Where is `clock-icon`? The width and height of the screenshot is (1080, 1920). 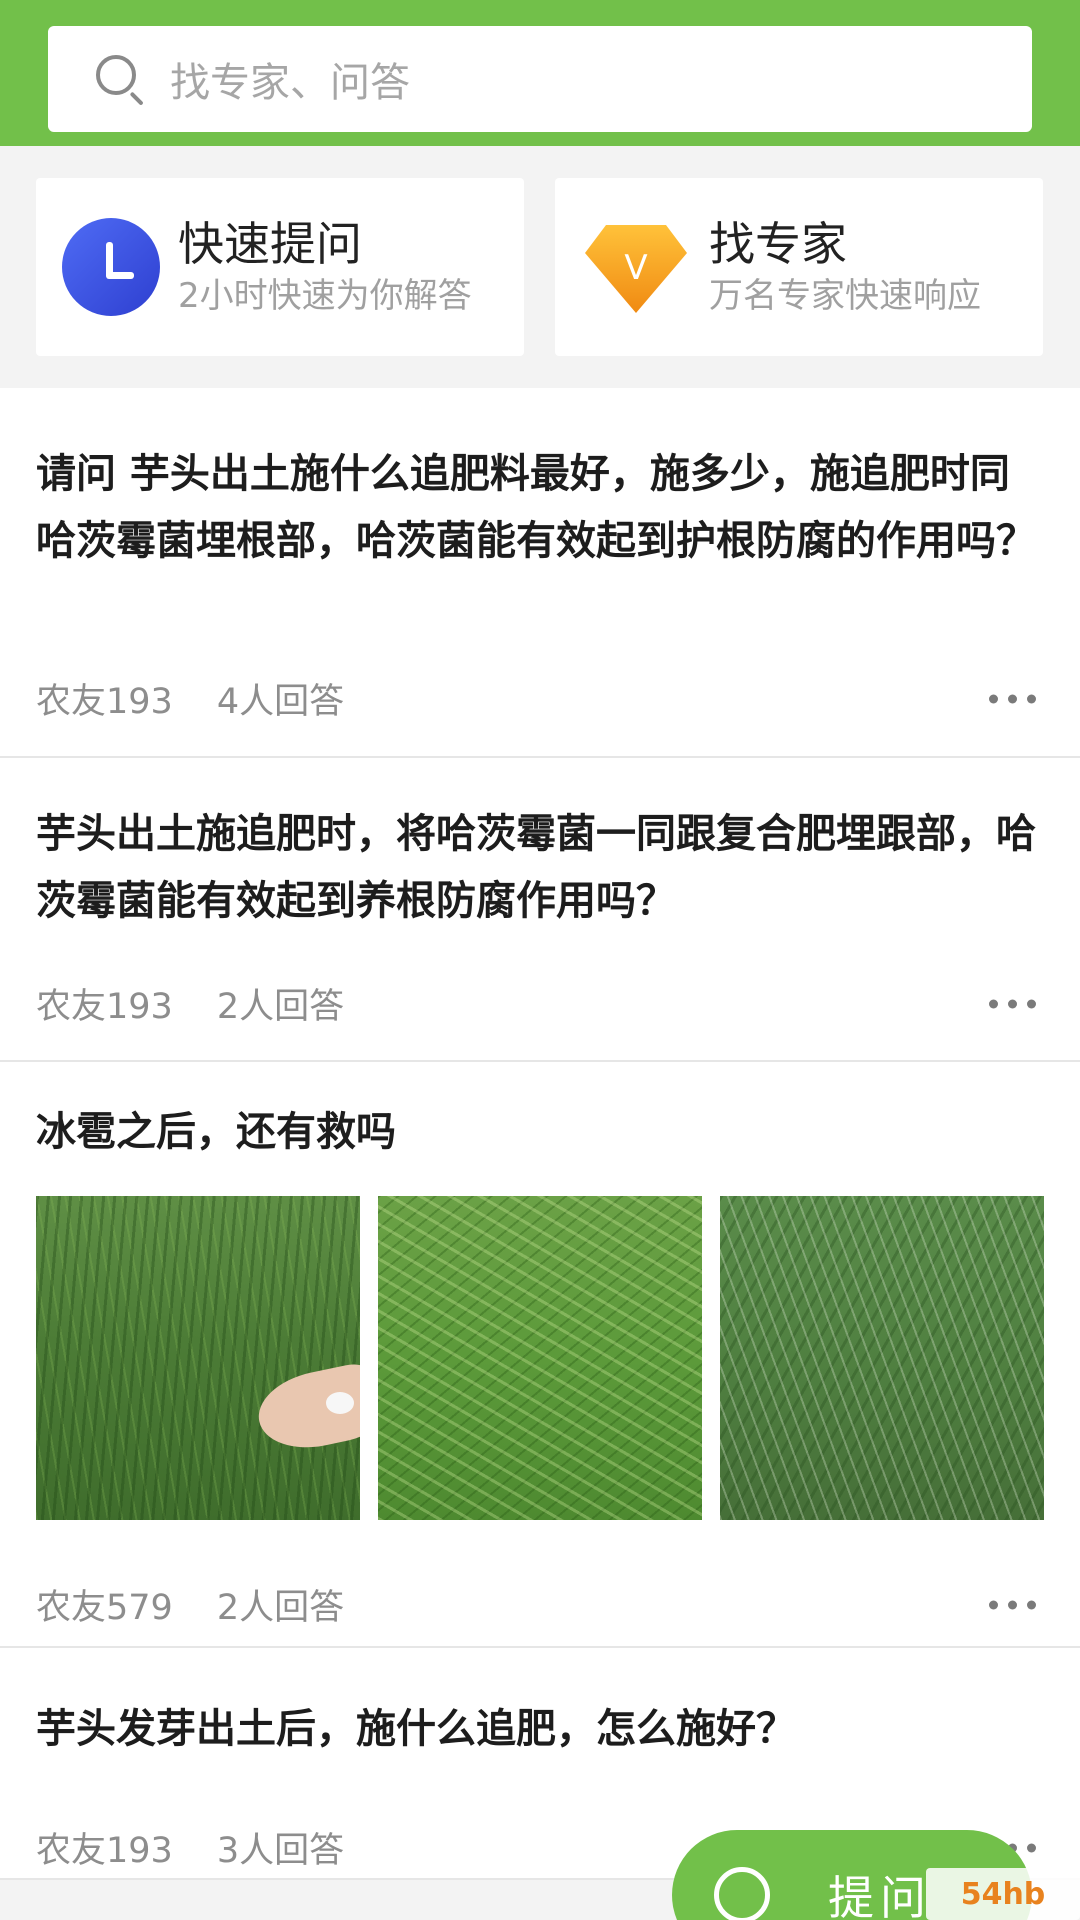 clock-icon is located at coordinates (111, 267).